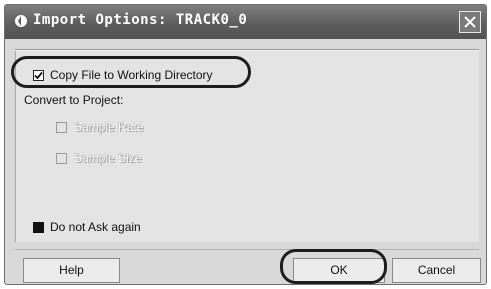  I want to click on close-icon, so click(470, 22).